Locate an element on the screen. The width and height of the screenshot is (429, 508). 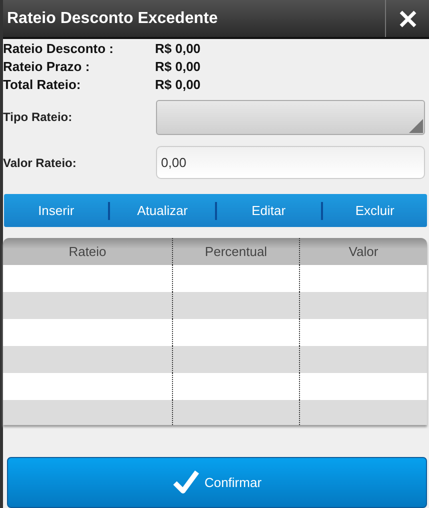
close-icon is located at coordinates (407, 19).